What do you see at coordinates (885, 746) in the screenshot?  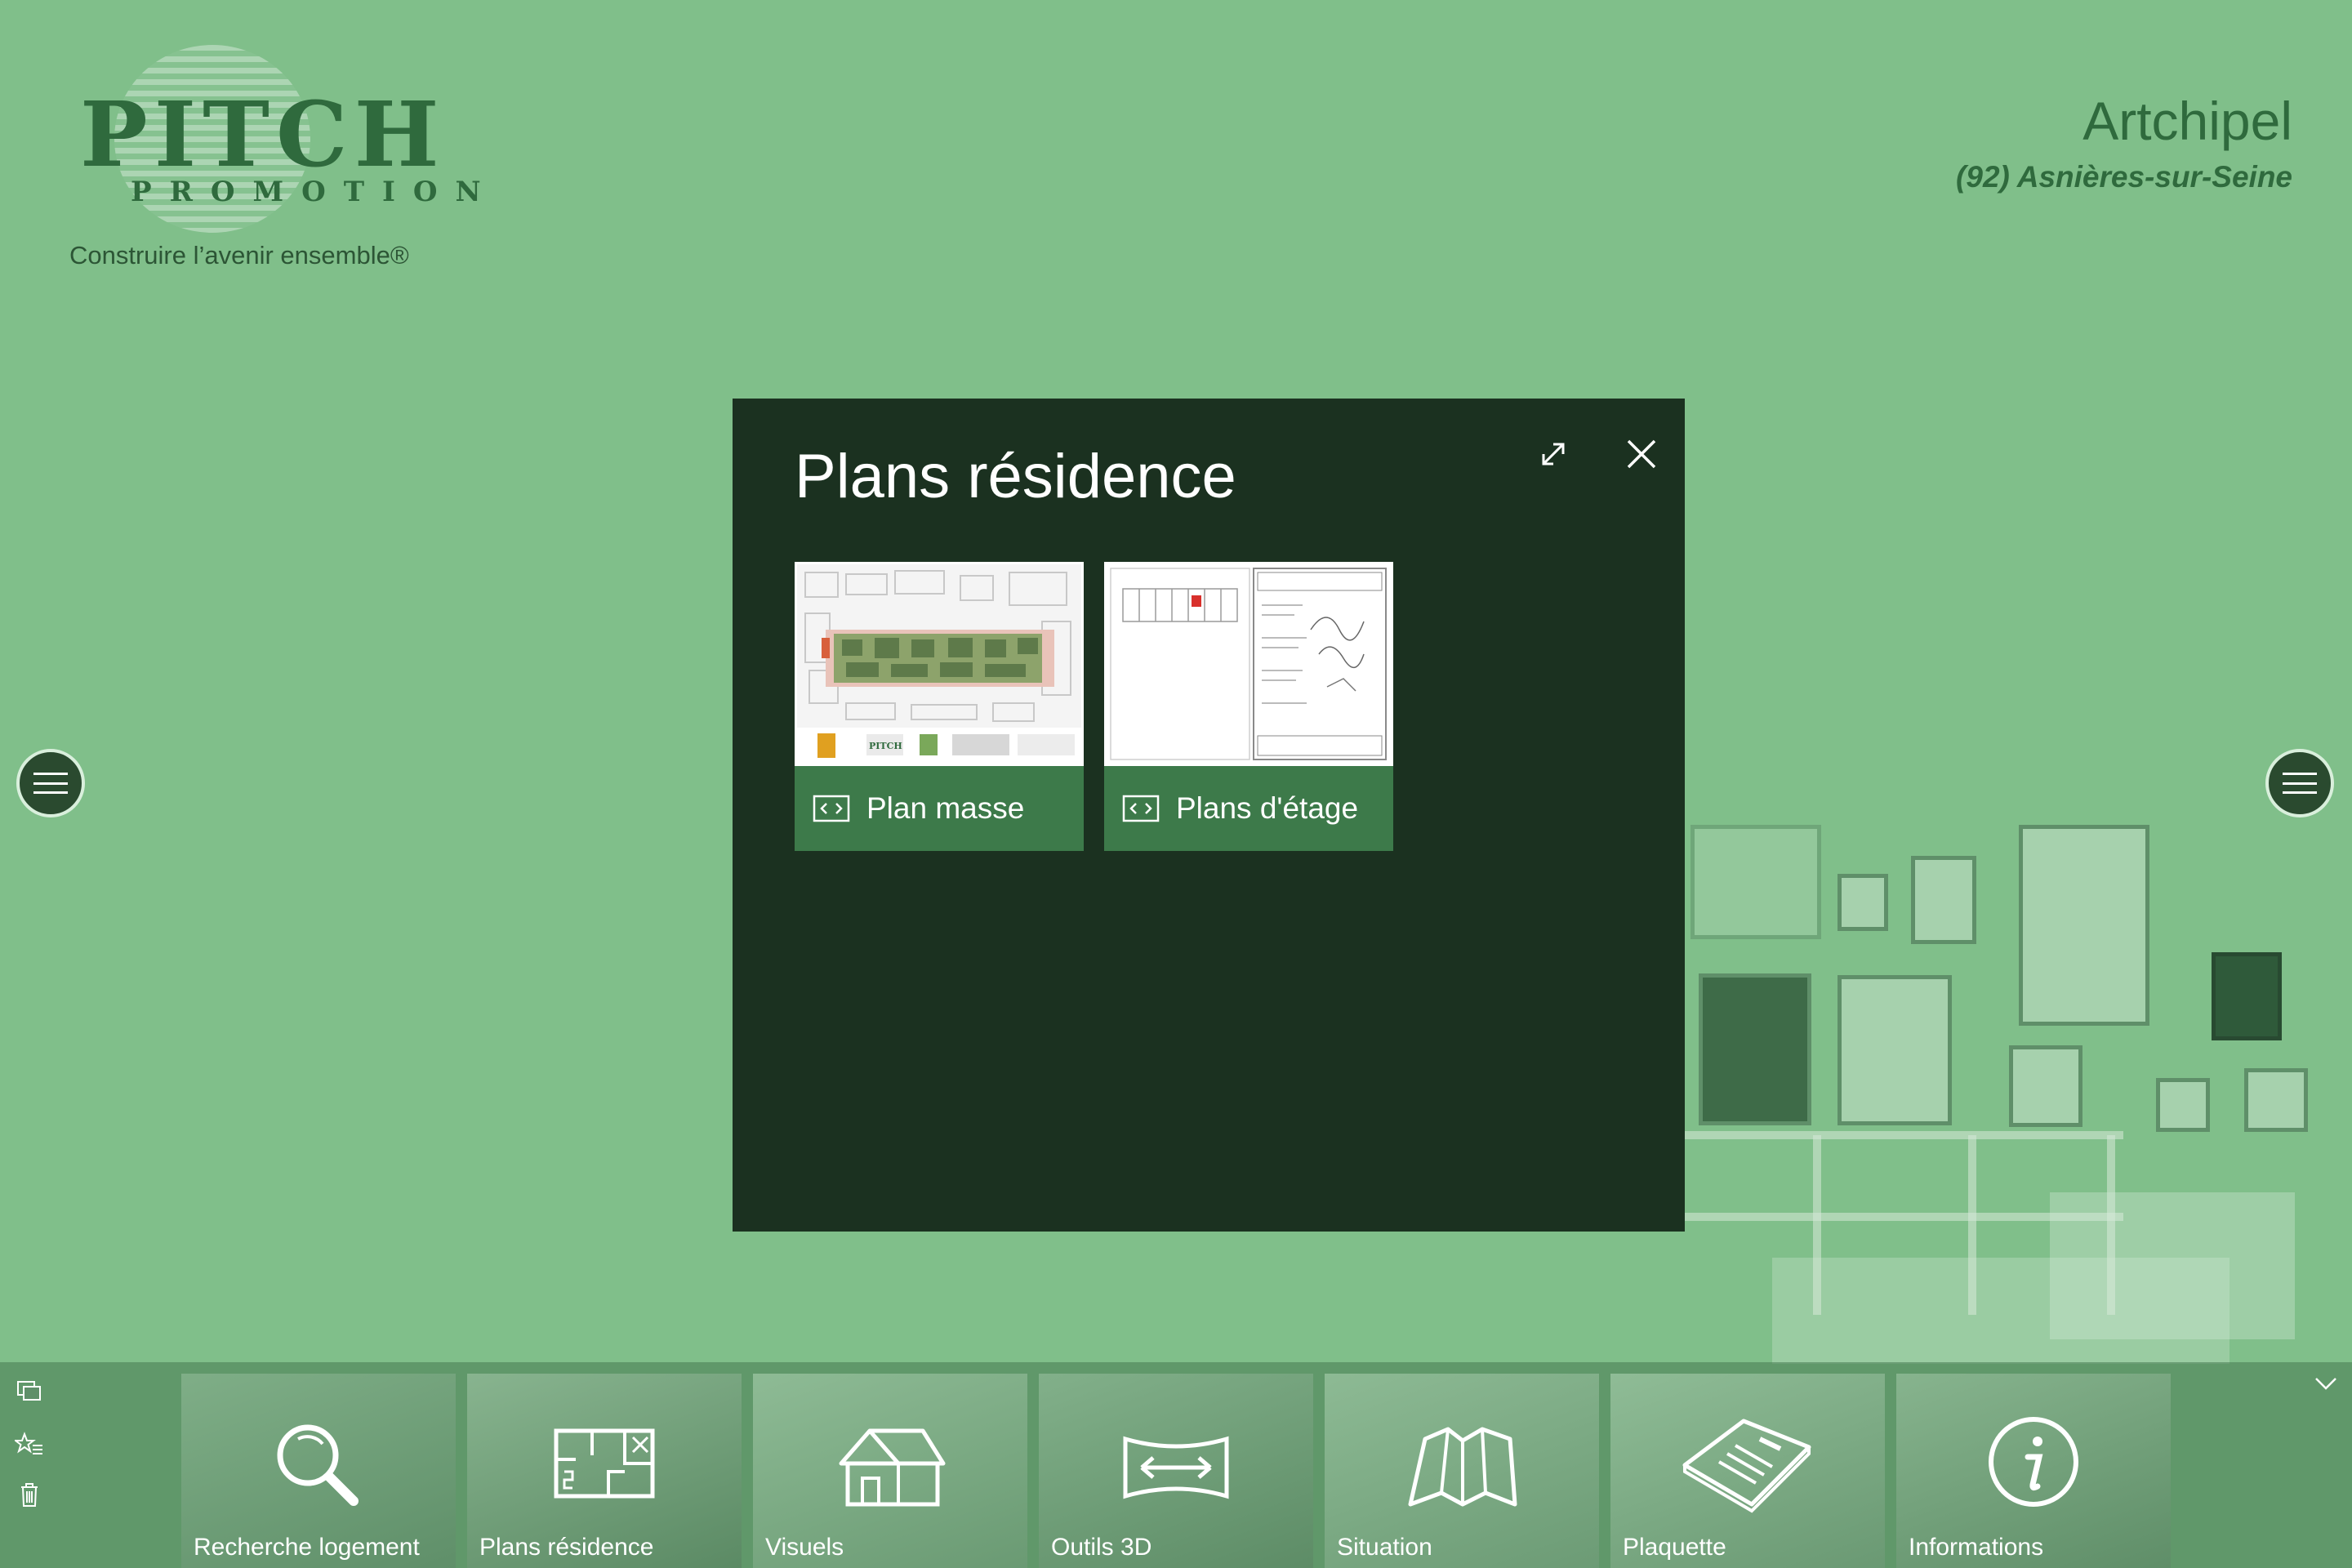 I see `svg-text: PITCH` at bounding box center [885, 746].